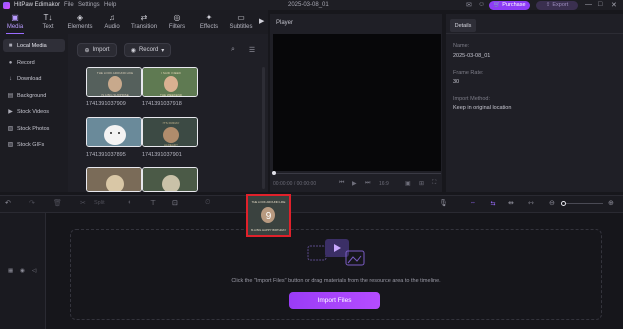  Describe the element at coordinates (600, 4) in the screenshot. I see `maximize-icon: □` at that location.